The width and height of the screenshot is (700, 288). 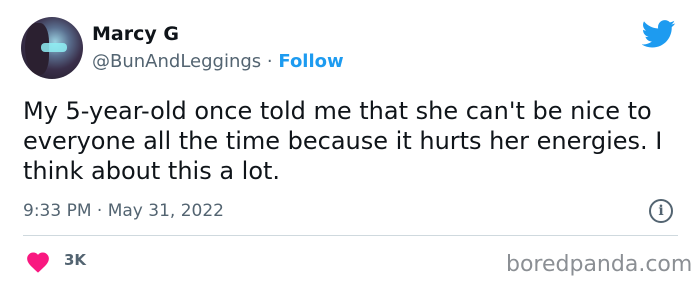 What do you see at coordinates (57, 211) in the screenshot?
I see `tweet-time: 9:33 PM` at bounding box center [57, 211].